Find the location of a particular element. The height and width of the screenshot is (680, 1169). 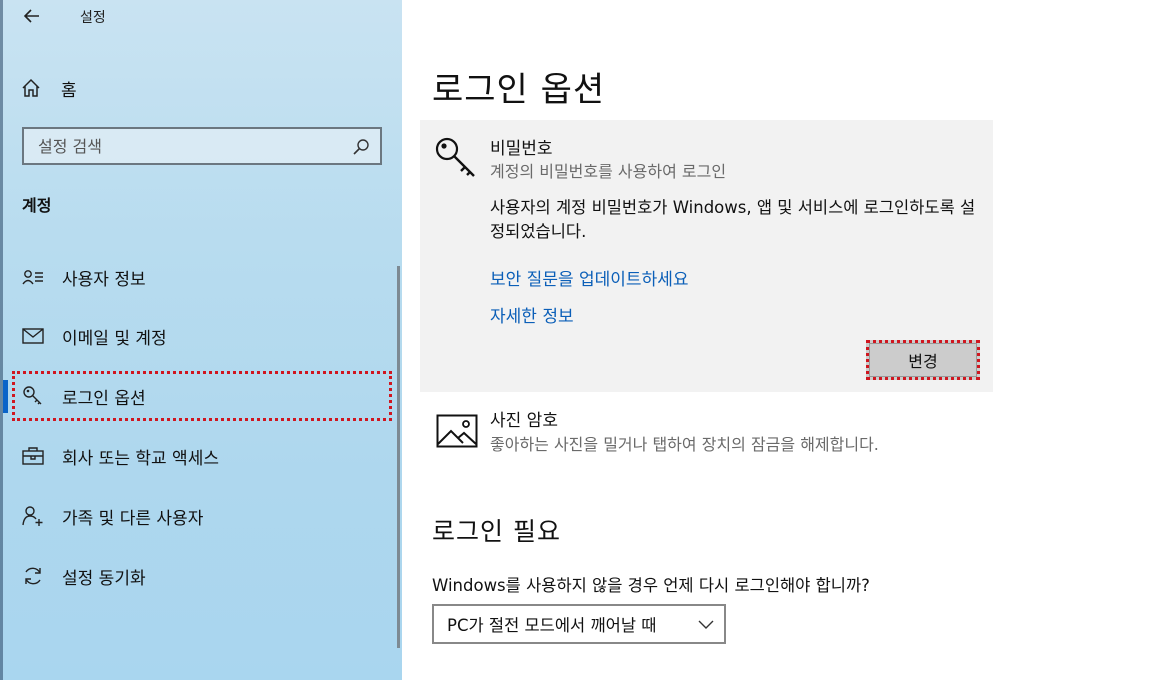

picture-password-option: 사진 암호 좋아하는 사진을 밀거나 탭하여 장치의 잠금을 해제합니다. is located at coordinates (712, 434).